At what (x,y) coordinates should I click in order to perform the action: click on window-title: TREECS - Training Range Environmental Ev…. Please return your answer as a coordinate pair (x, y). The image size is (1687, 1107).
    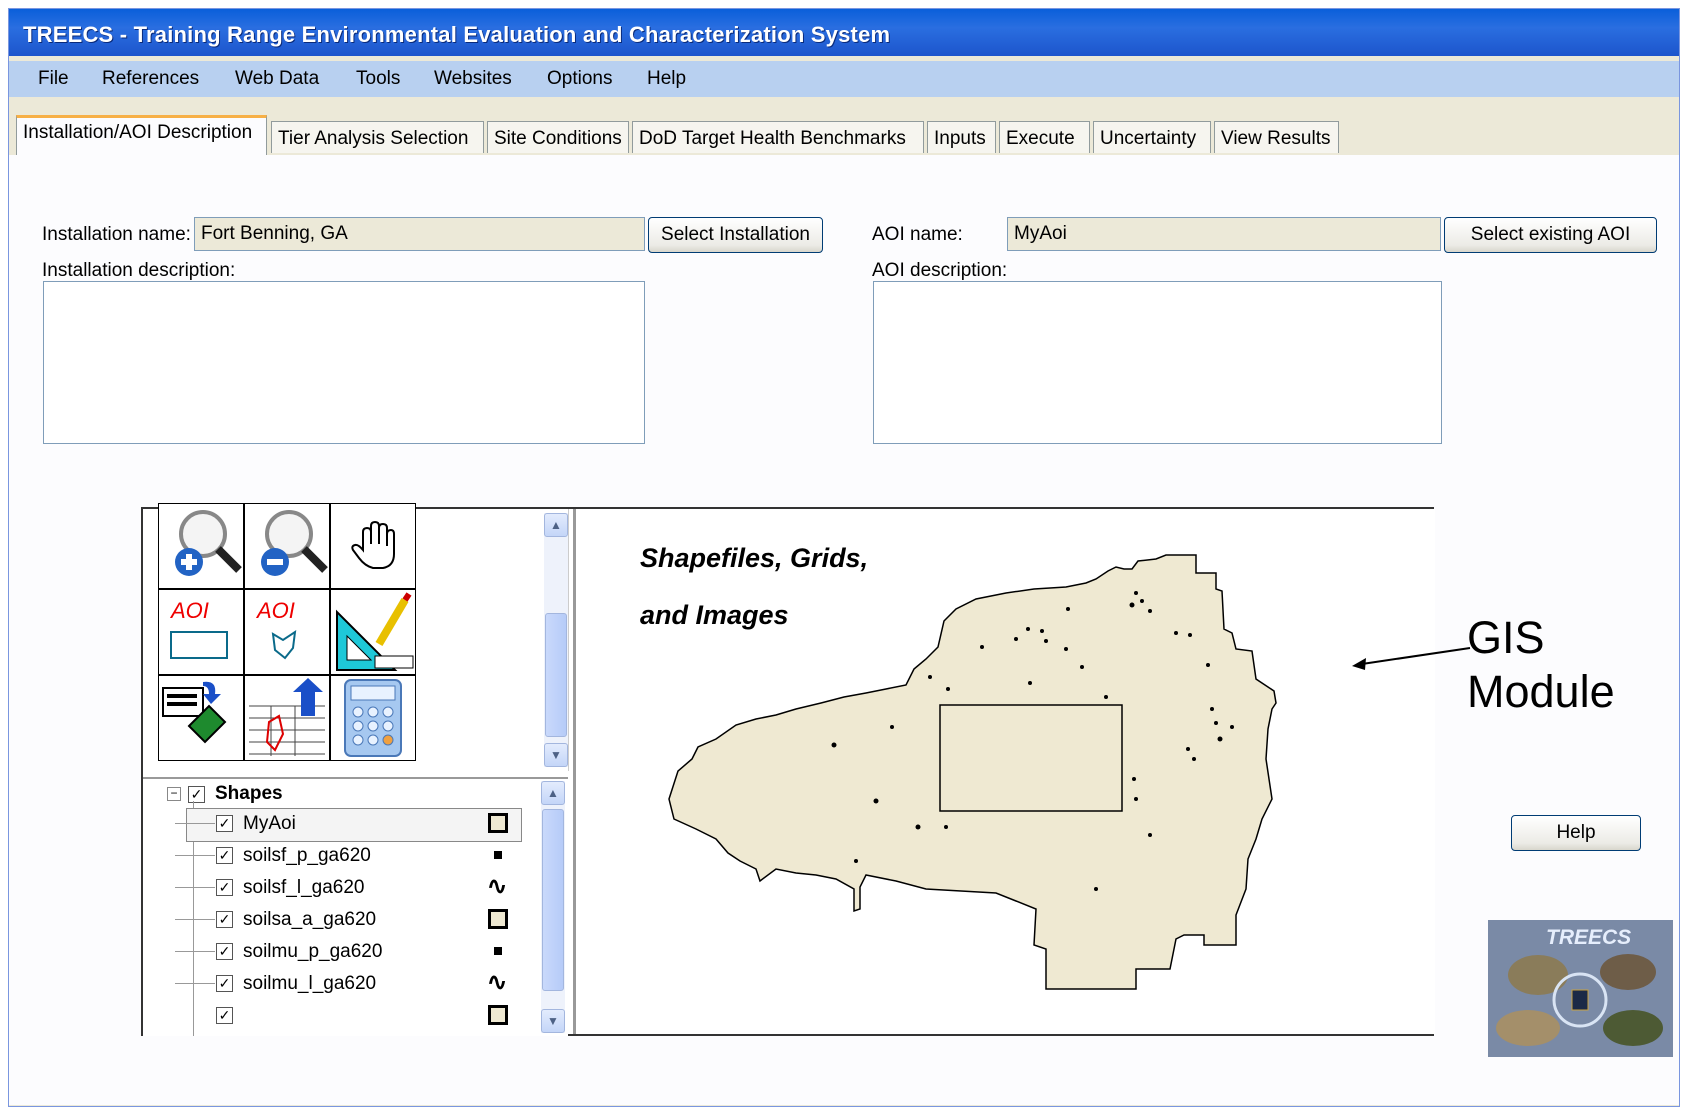
    Looking at the image, I should click on (457, 34).